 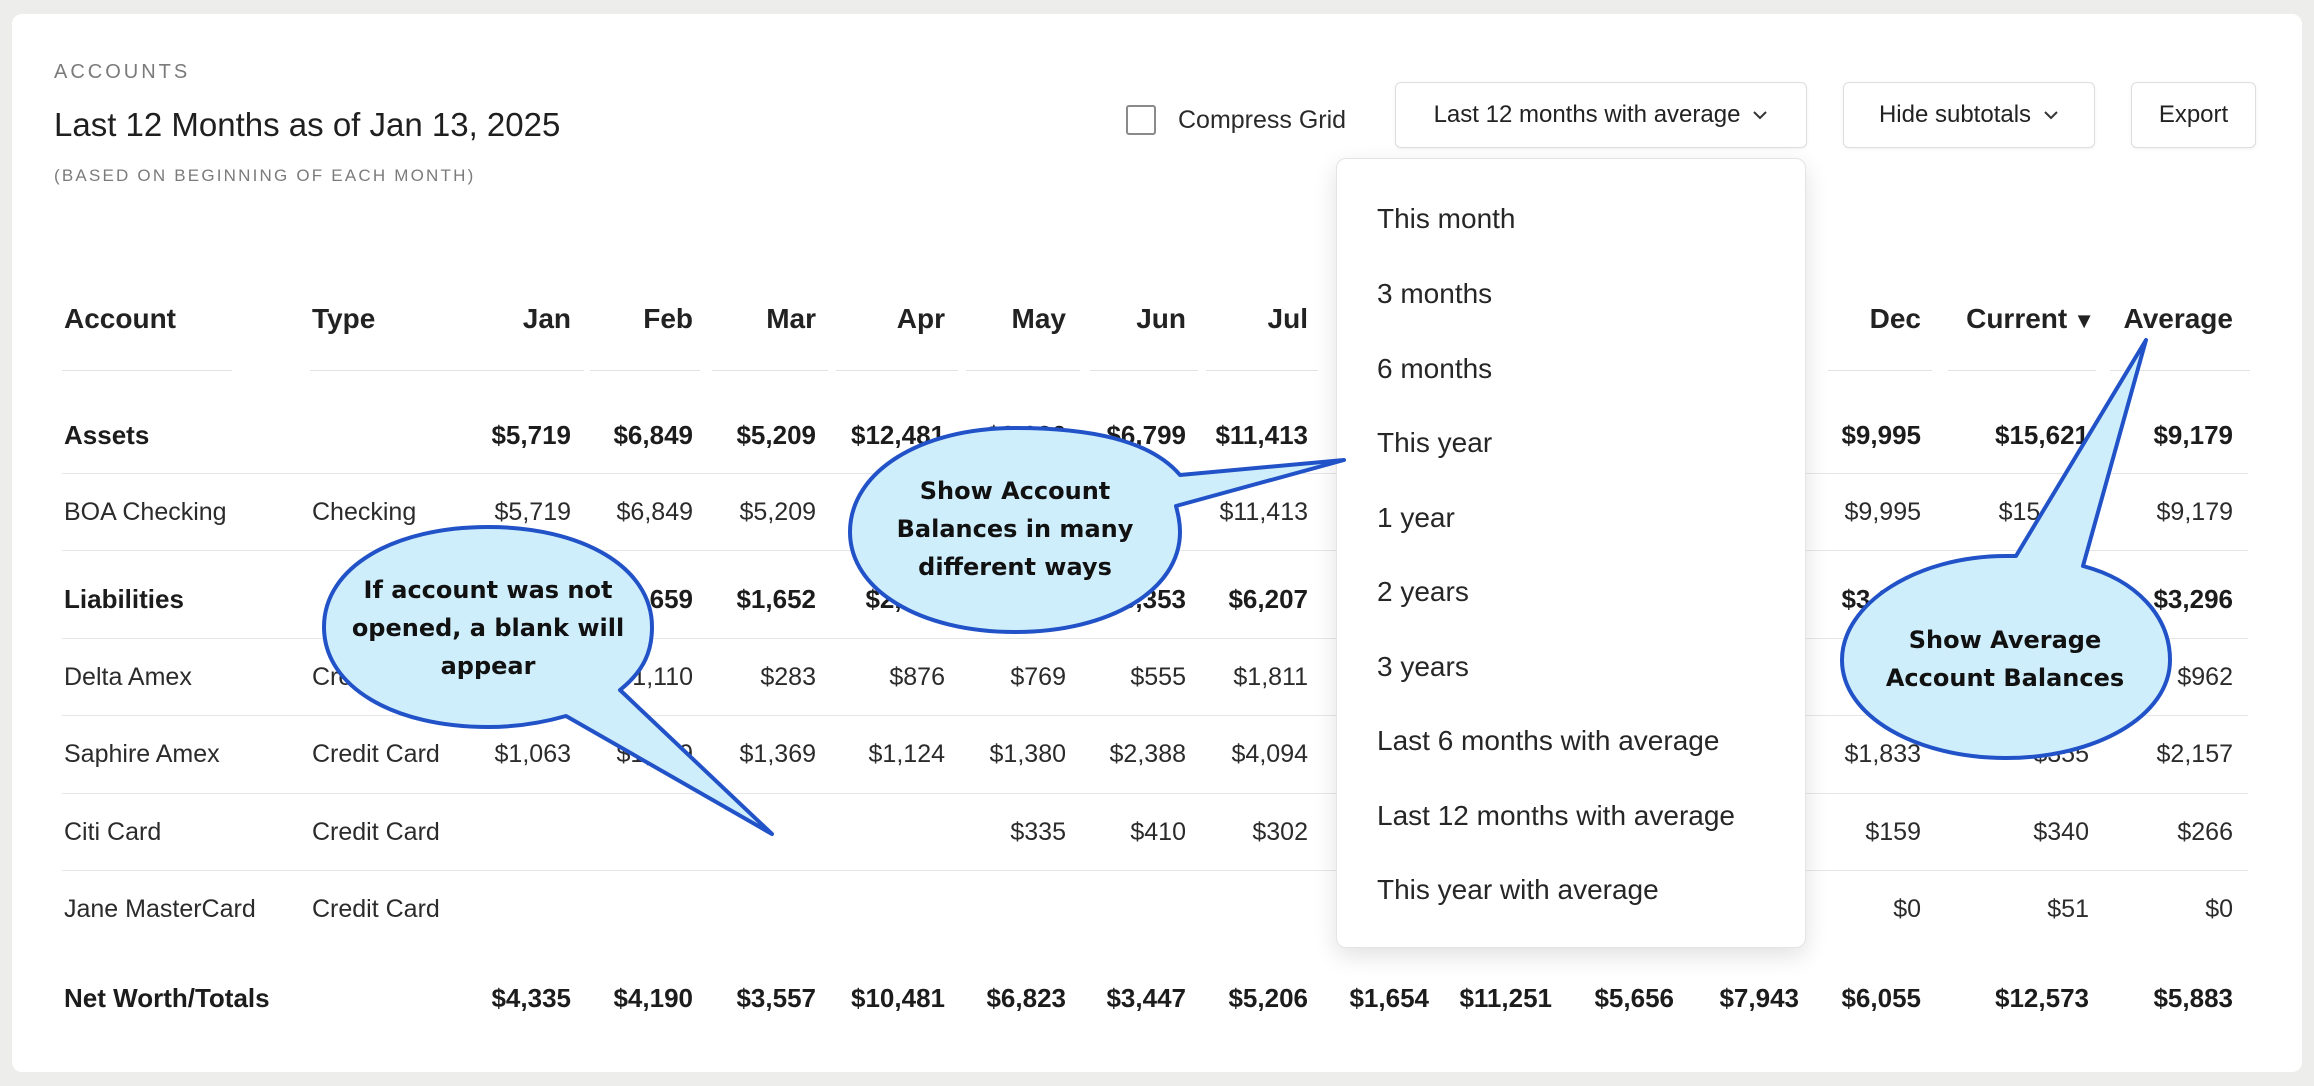 What do you see at coordinates (776, 998) in the screenshot?
I see `cell-mar: $3,557` at bounding box center [776, 998].